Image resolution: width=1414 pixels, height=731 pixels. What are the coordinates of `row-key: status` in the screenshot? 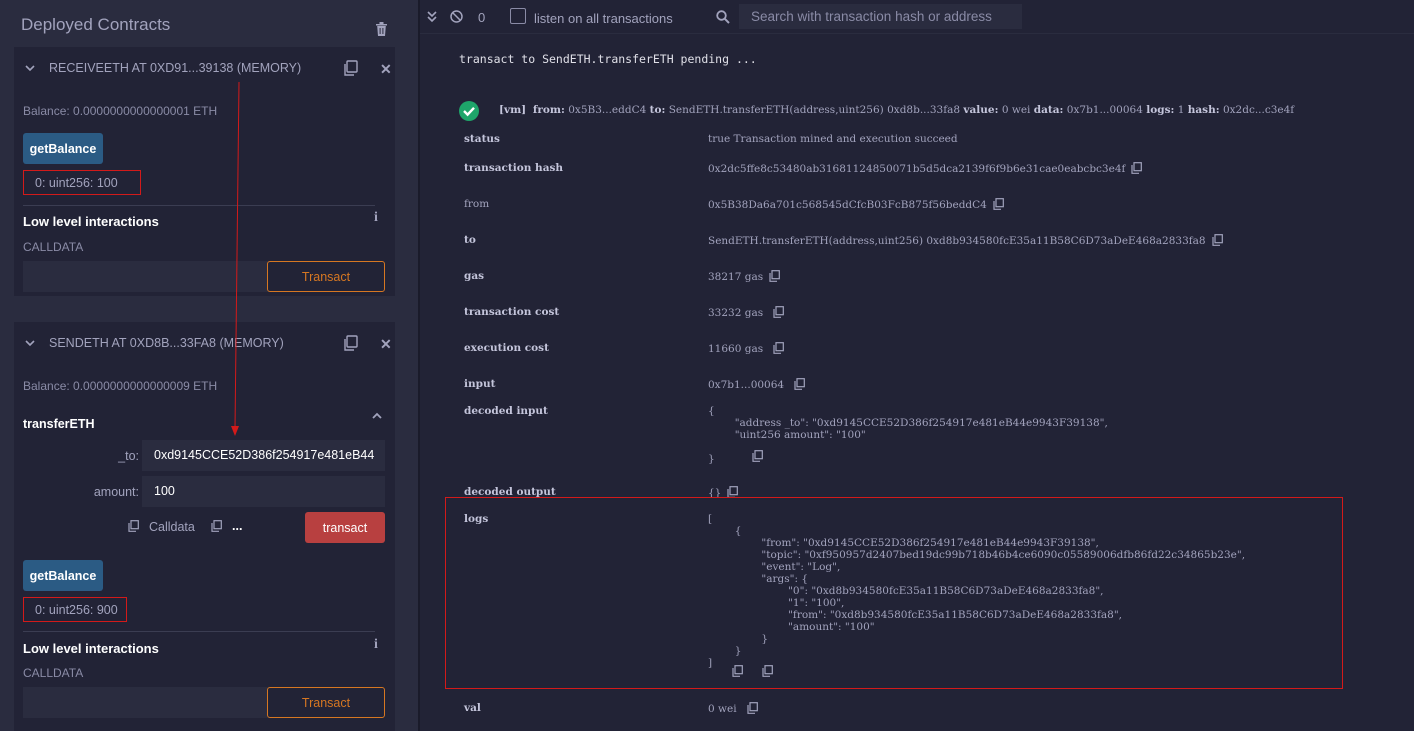 It's located at (482, 139).